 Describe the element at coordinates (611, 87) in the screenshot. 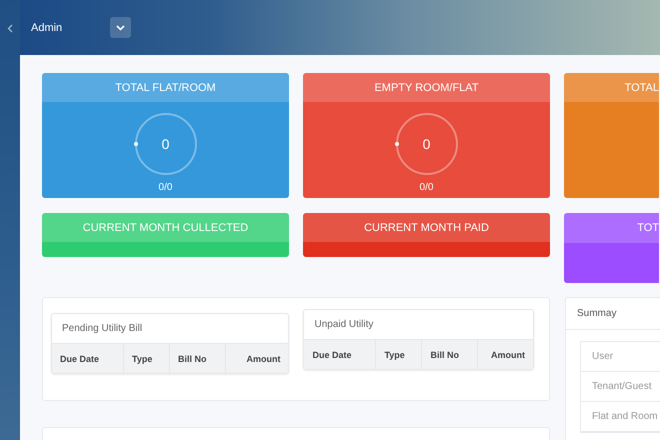

I see `card-title: TOTAL` at that location.